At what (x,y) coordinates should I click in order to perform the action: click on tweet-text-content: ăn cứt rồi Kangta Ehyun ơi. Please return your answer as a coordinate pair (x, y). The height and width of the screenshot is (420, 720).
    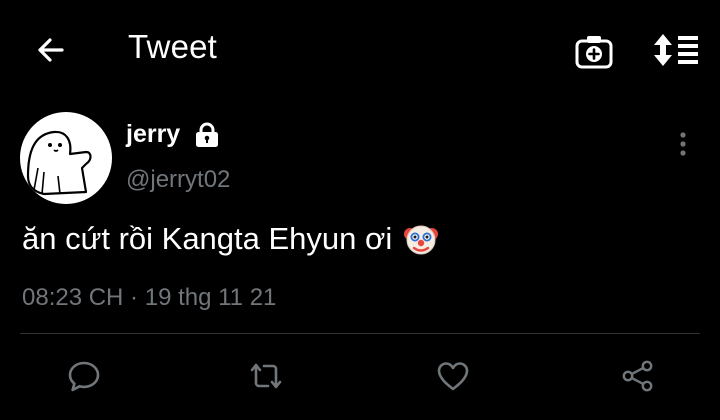
    Looking at the image, I should click on (207, 238).